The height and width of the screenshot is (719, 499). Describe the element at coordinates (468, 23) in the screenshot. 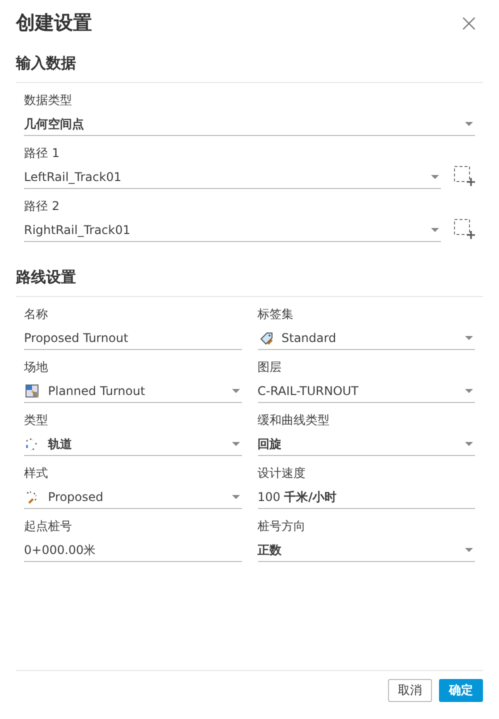

I see `close-button: ×` at that location.